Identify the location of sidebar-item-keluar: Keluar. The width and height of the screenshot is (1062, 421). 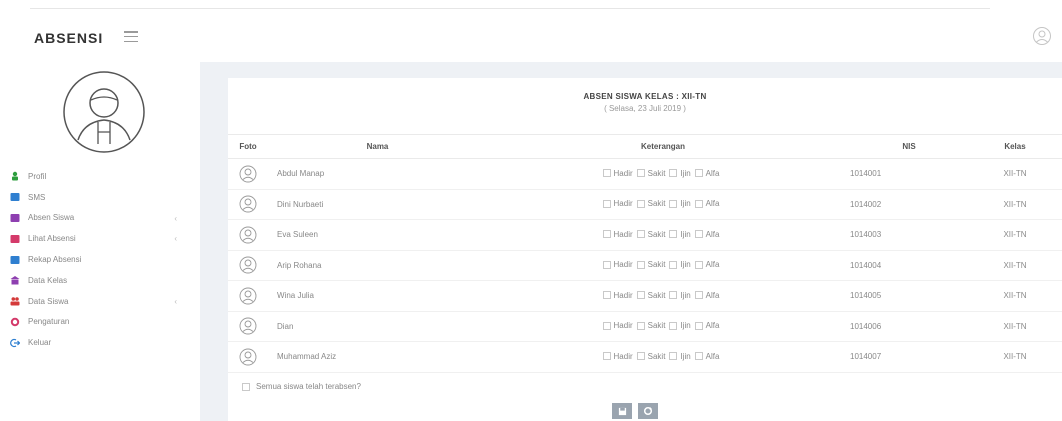
(102, 342).